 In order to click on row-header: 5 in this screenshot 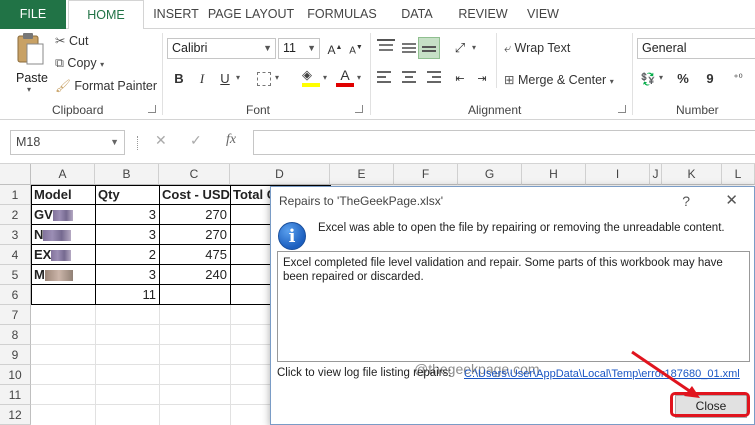, I will do `click(15, 275)`.